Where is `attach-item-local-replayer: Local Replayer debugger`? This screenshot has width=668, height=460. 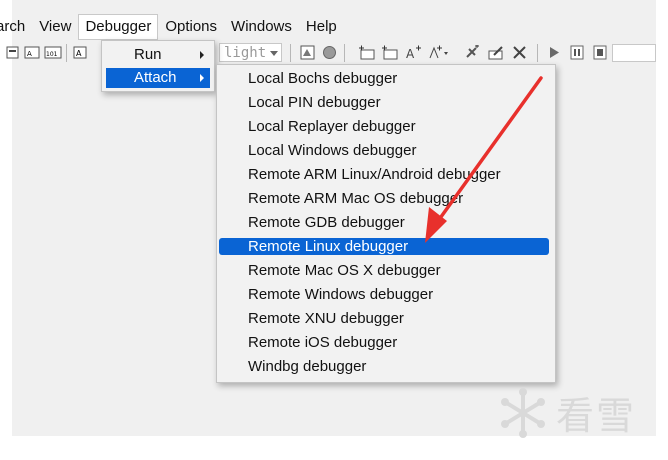 attach-item-local-replayer: Local Replayer debugger is located at coordinates (384, 126).